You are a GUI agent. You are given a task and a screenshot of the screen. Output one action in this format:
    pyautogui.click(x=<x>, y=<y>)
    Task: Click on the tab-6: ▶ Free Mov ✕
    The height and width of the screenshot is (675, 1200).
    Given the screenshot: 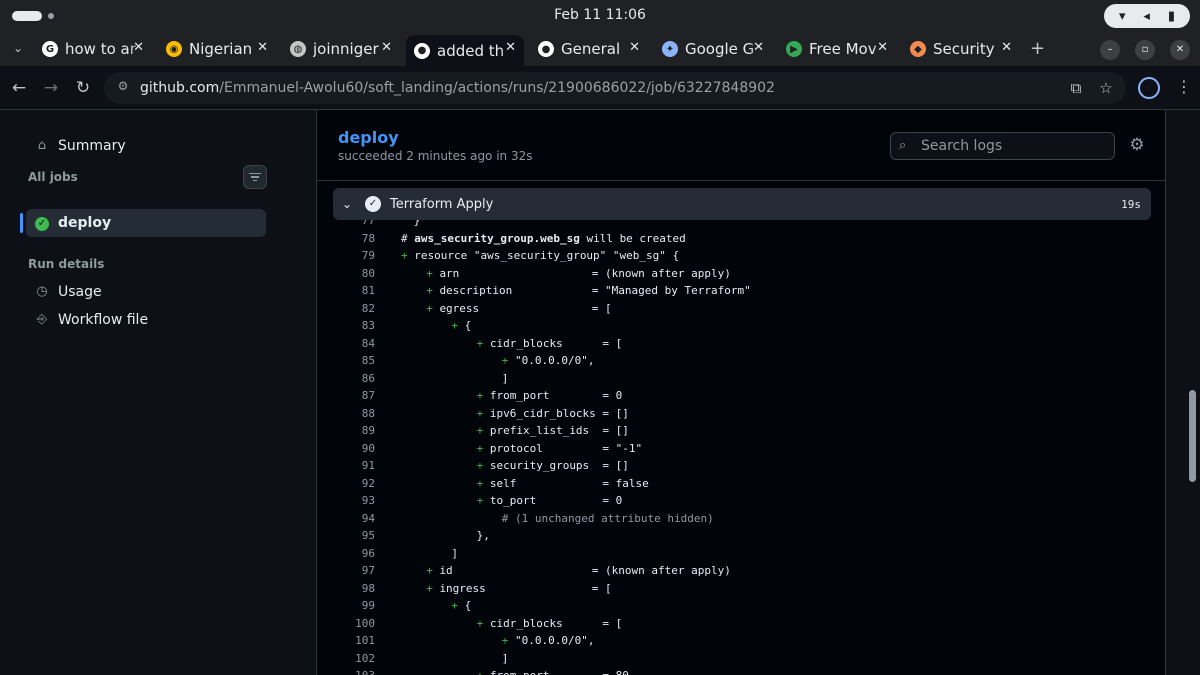 What is the action you would take?
    pyautogui.click(x=837, y=49)
    